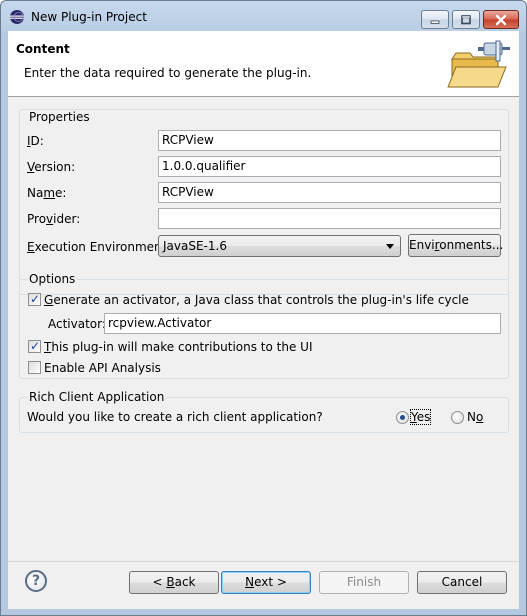 The width and height of the screenshot is (527, 616). What do you see at coordinates (302, 323) in the screenshot?
I see `activator-input: rcpview.Activator` at bounding box center [302, 323].